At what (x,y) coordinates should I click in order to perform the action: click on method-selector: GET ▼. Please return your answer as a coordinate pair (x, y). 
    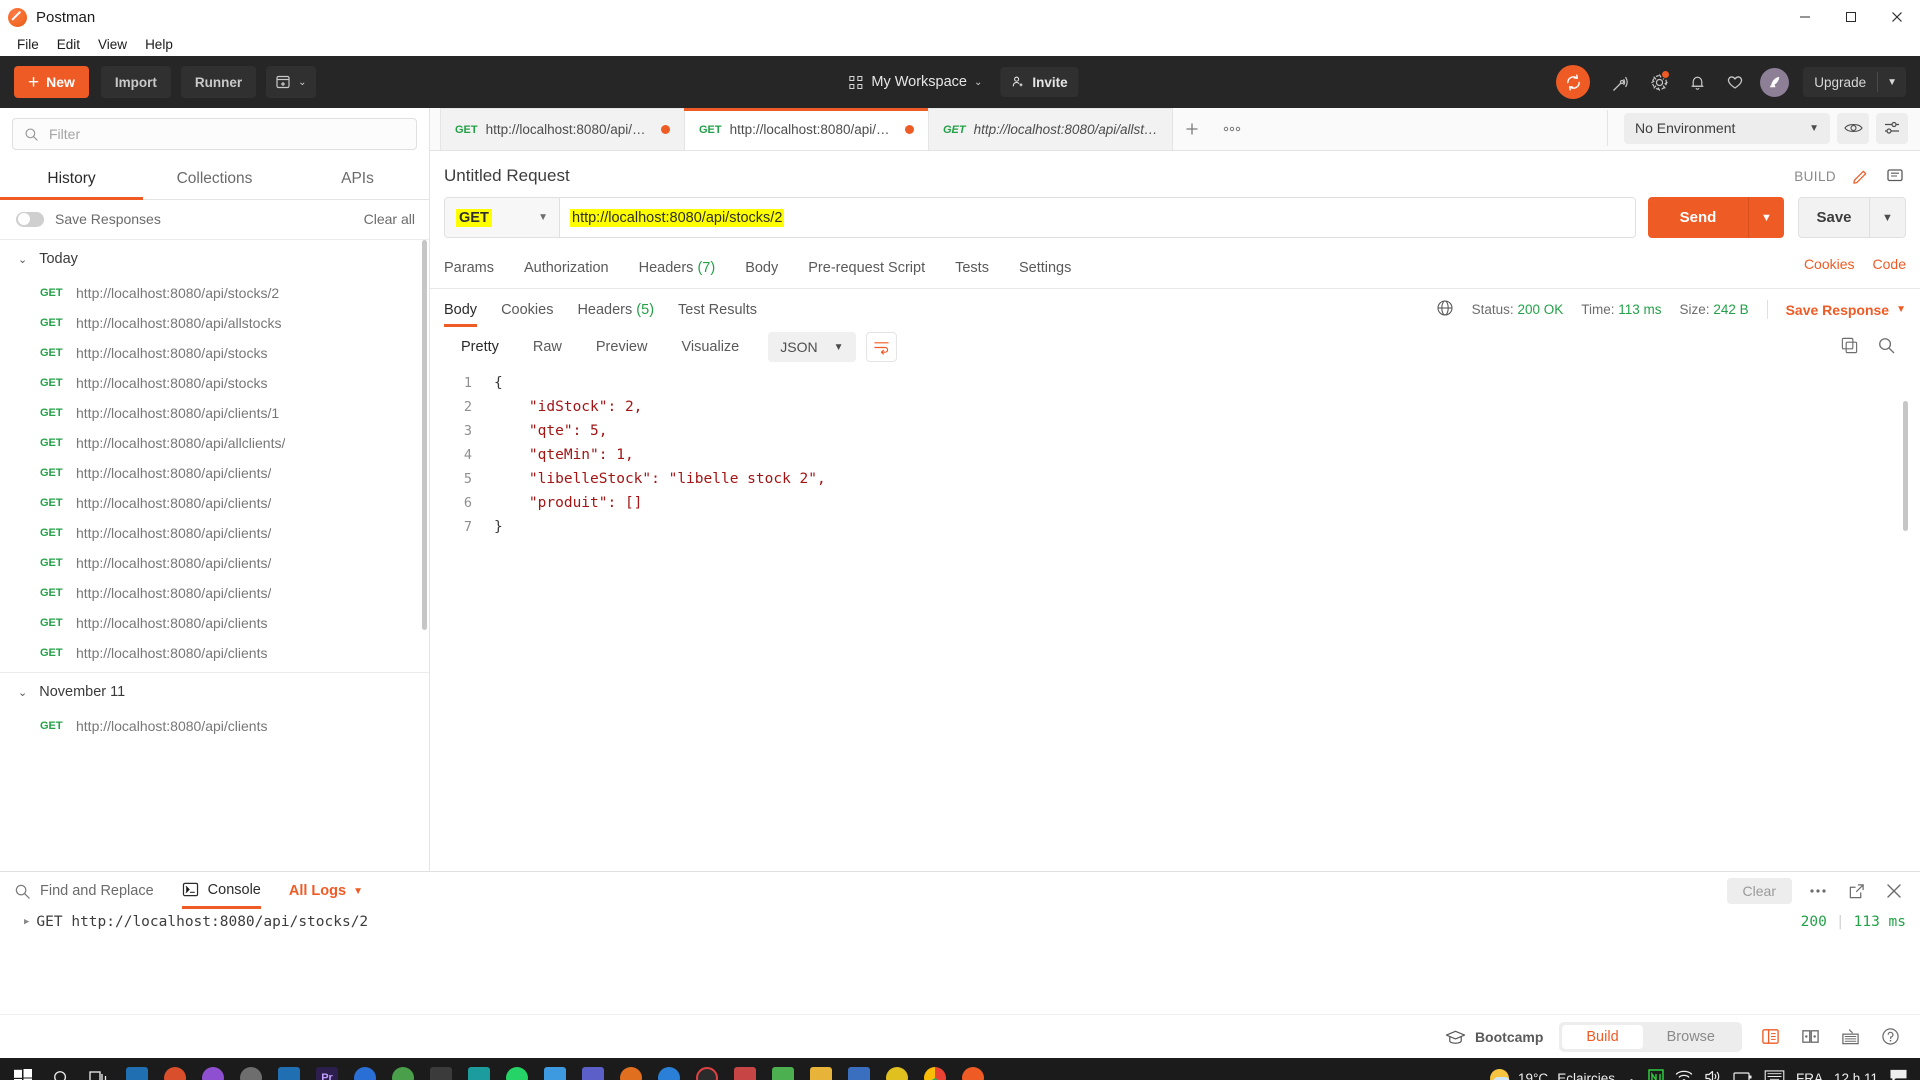
    Looking at the image, I should click on (502, 217).